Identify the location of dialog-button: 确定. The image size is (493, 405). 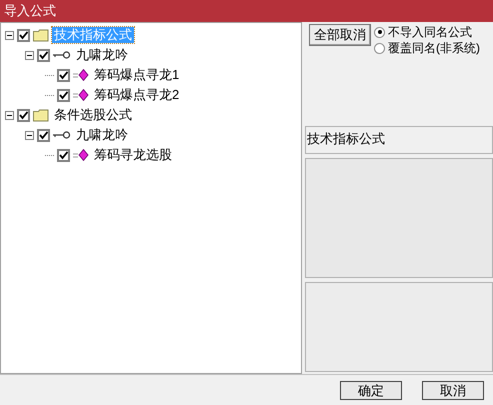
(371, 390).